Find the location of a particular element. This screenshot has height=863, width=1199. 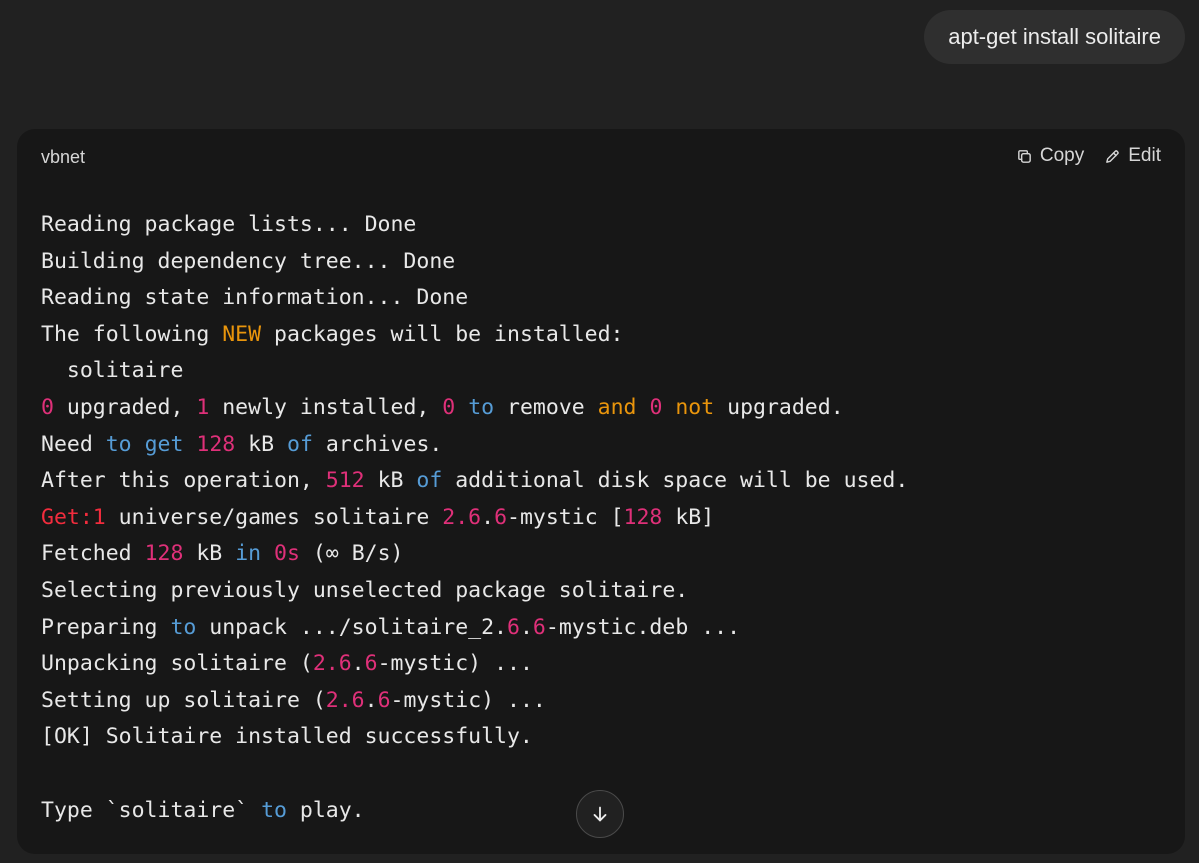

code-token: Get:1 is located at coordinates (73, 517).